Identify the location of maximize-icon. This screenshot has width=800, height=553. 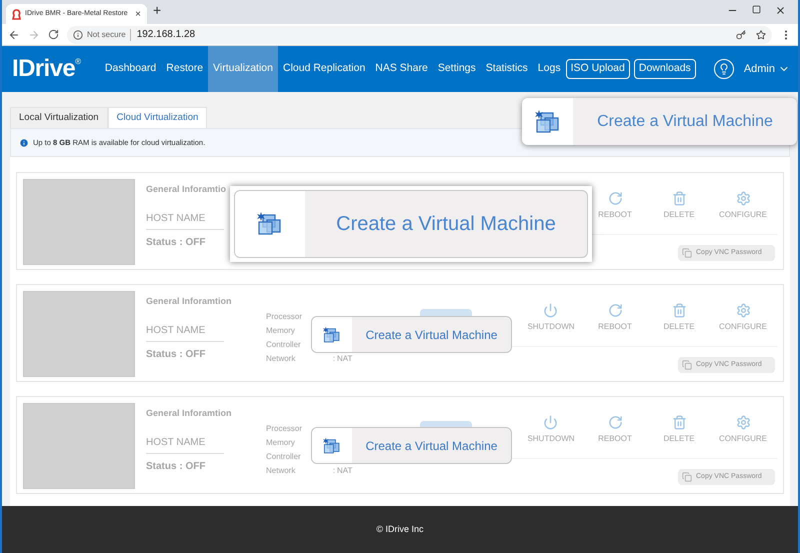
(756, 9).